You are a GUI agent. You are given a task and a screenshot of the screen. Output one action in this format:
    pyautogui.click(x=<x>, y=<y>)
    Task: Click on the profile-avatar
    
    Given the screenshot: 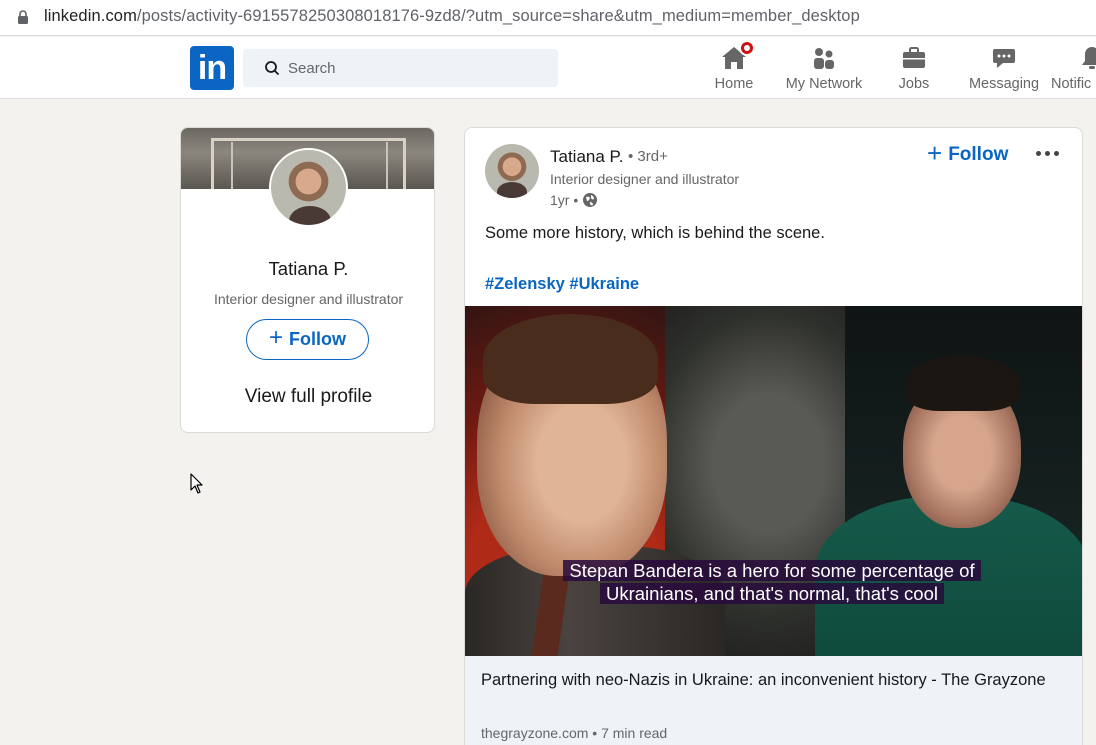 What is the action you would take?
    pyautogui.click(x=308, y=187)
    